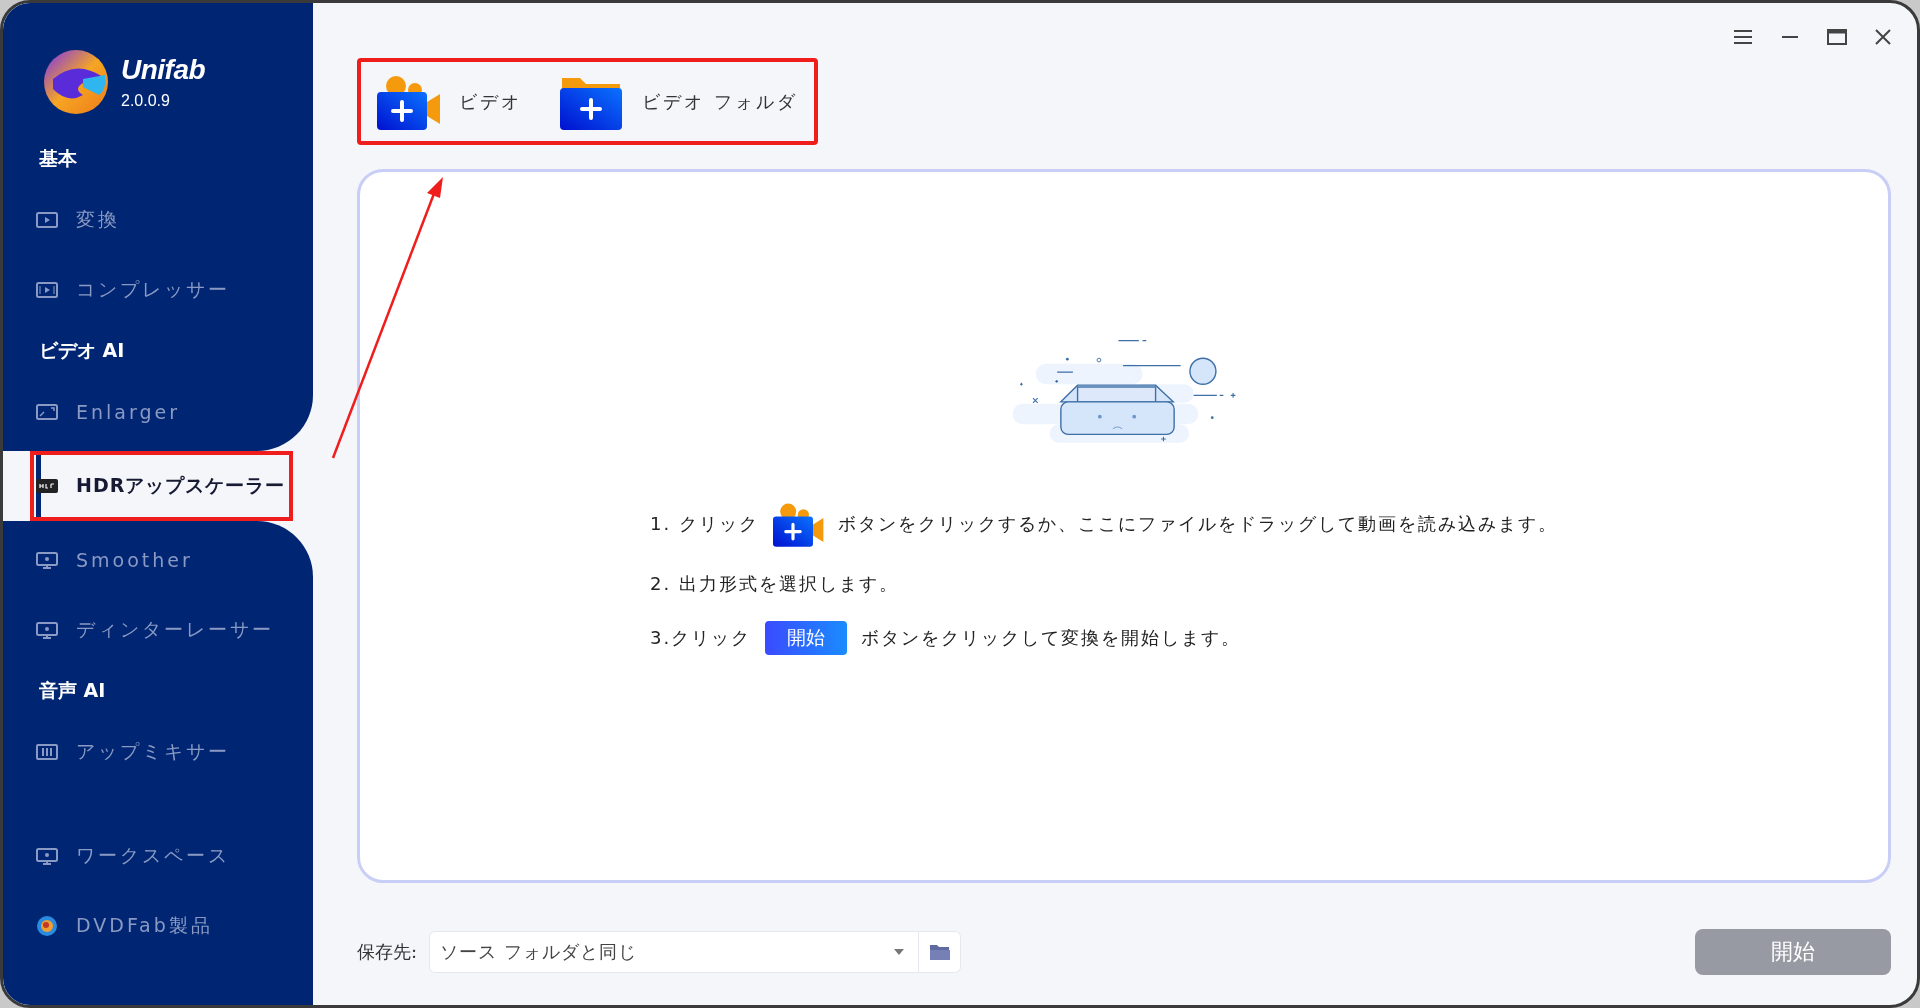 The image size is (1920, 1008). Describe the element at coordinates (158, 560) in the screenshot. I see `sidebar-item: Smoother` at that location.